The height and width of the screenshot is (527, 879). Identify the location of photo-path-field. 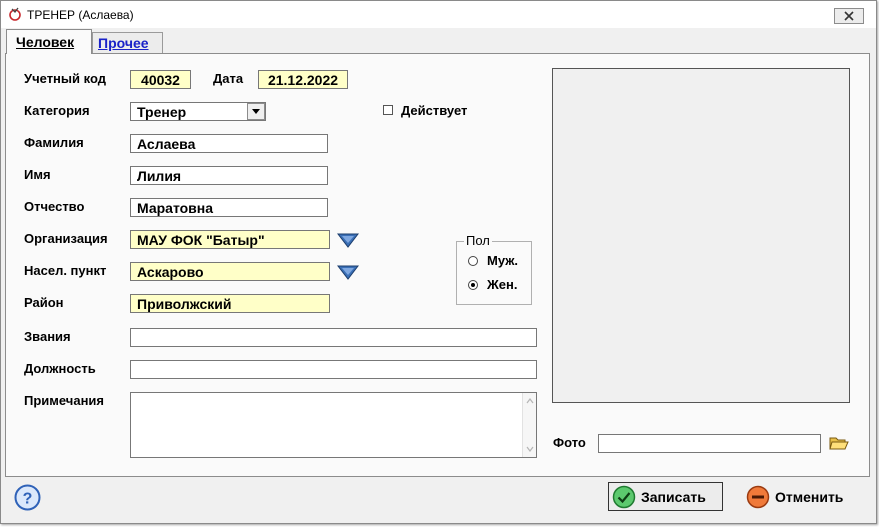
(709, 443).